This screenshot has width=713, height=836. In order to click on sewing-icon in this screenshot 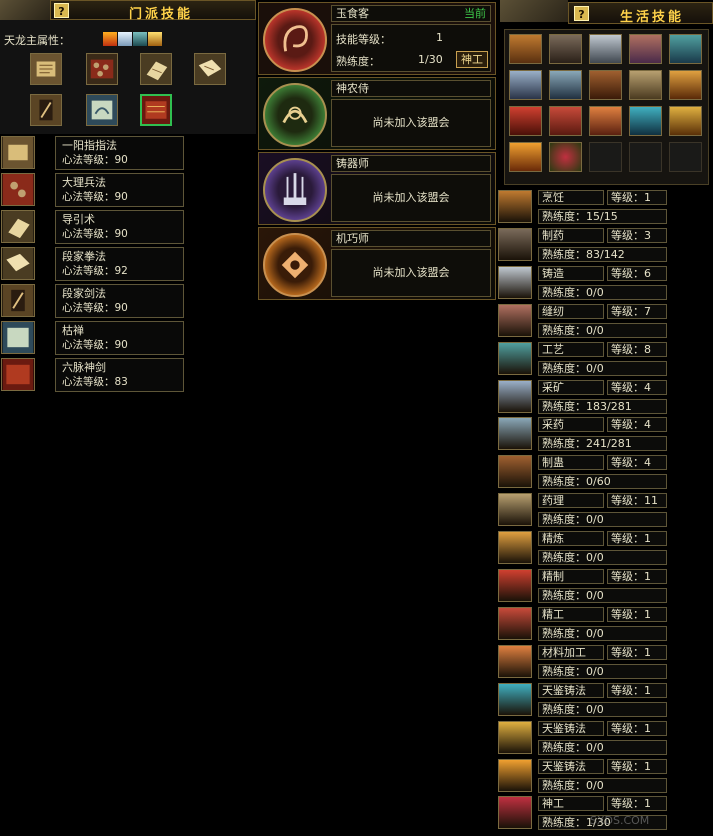, I will do `click(645, 49)`.